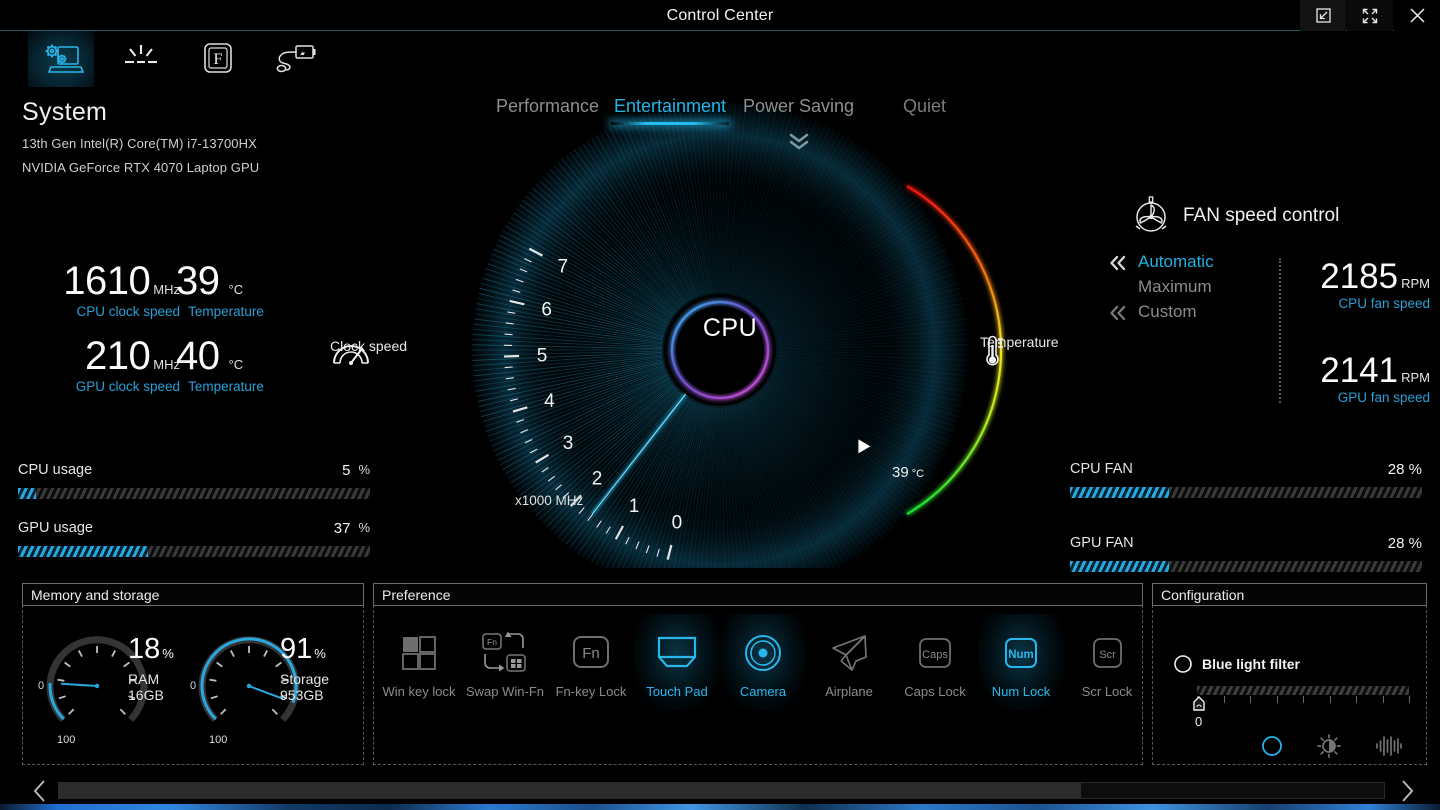 This screenshot has height=810, width=1440. Describe the element at coordinates (226, 311) in the screenshot. I see `cpu-temperature-caption: Temperature` at that location.